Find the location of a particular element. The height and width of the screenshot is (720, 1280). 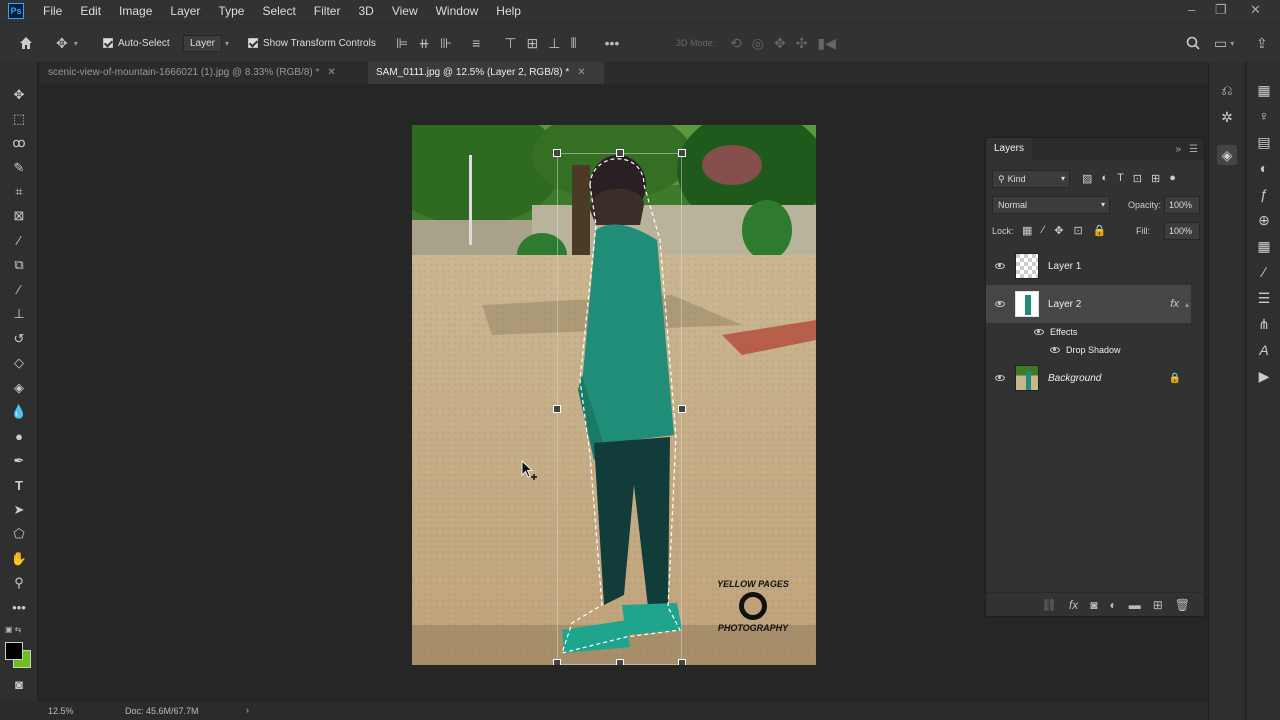

restore-icon: ❐ is located at coordinates (1221, 10).